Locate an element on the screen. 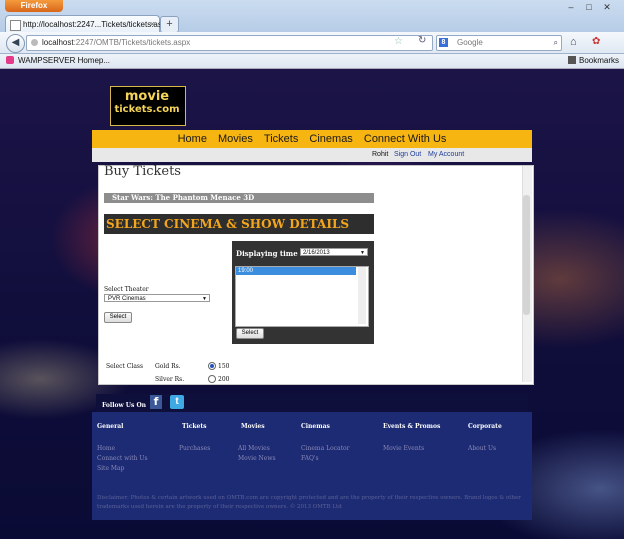 Image resolution: width=624 pixels, height=539 pixels. class-silver-label: Silver Rs. is located at coordinates (170, 379).